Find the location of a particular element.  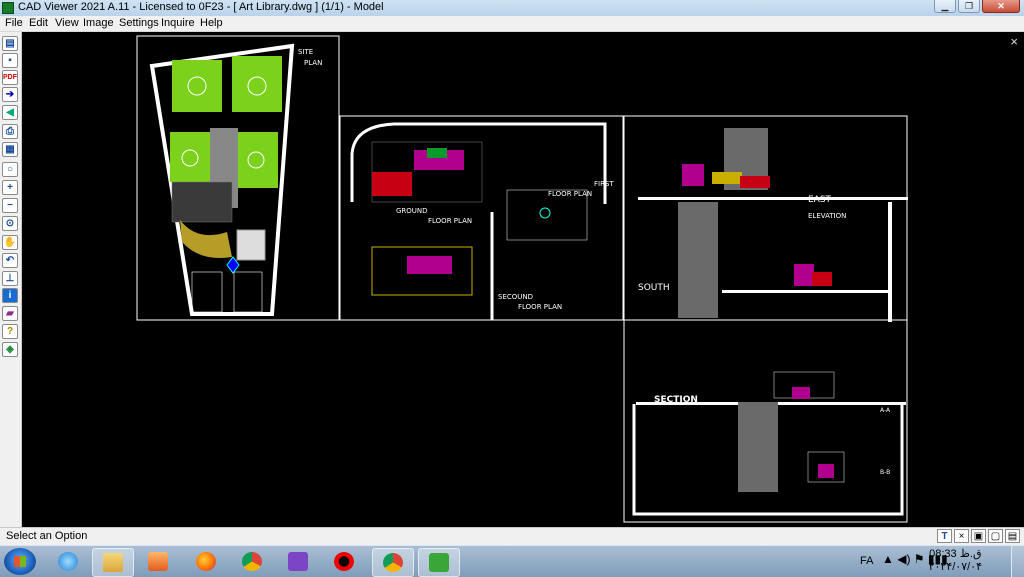

menu-image: Image is located at coordinates (98, 23).